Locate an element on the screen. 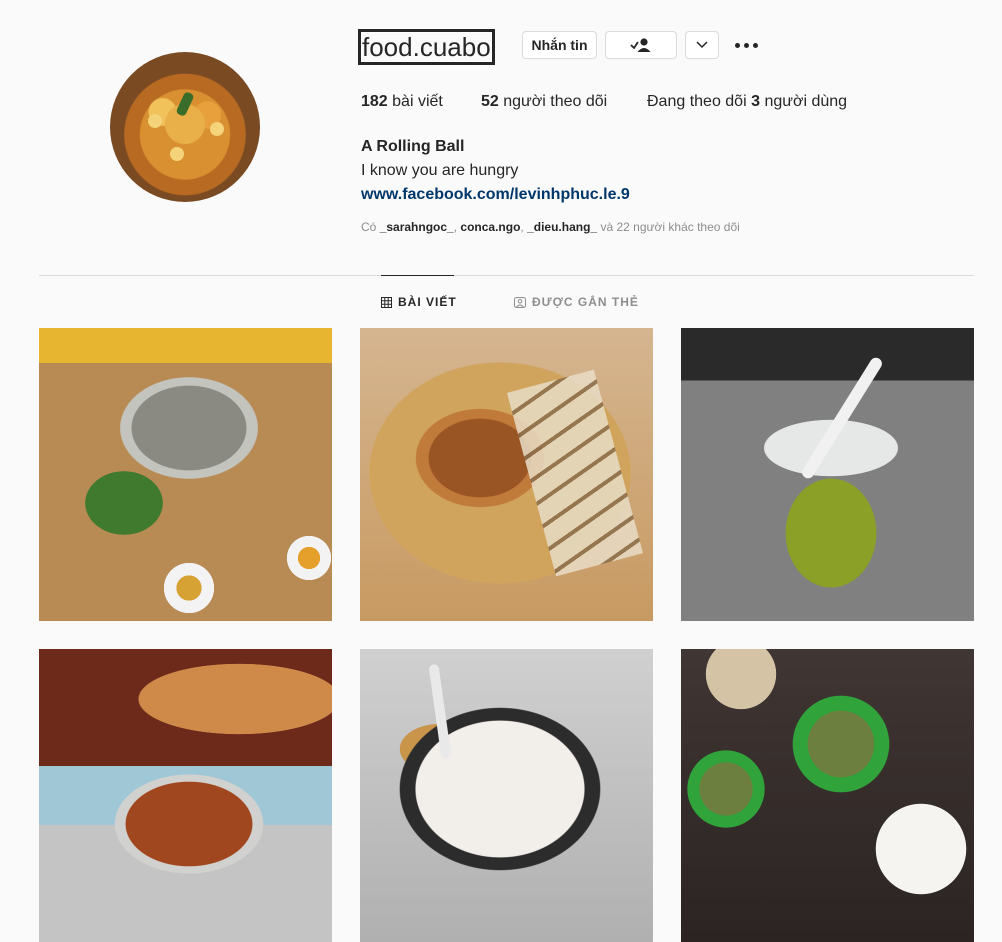 The image size is (1002, 942). follower-name: _dieu.hang_ is located at coordinates (562, 227).